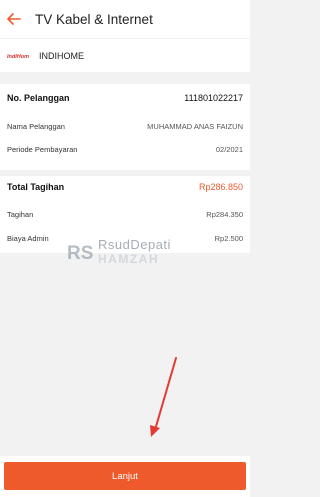  I want to click on customer-name-row: Nama Pelanggan MUHAMMAD ANAS FAIZUN, so click(125, 126).